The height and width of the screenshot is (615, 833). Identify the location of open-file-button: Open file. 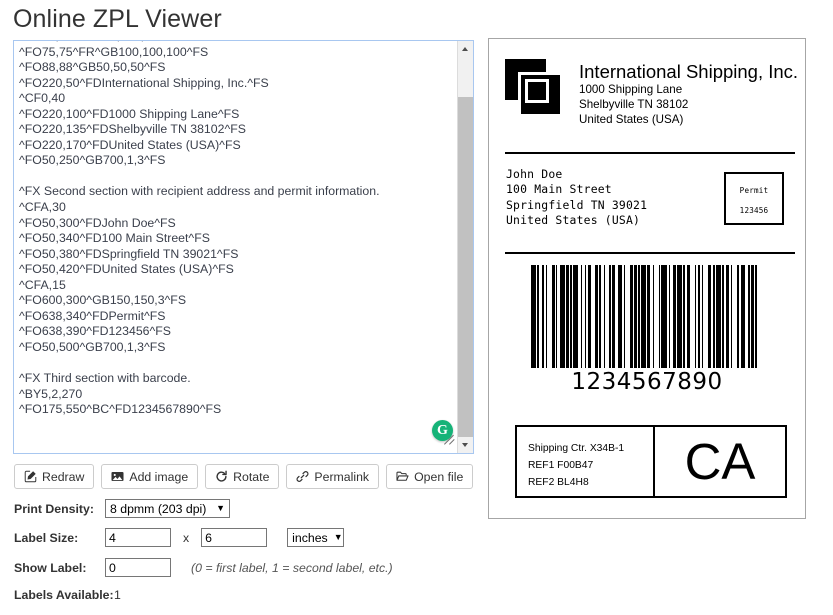
(430, 476).